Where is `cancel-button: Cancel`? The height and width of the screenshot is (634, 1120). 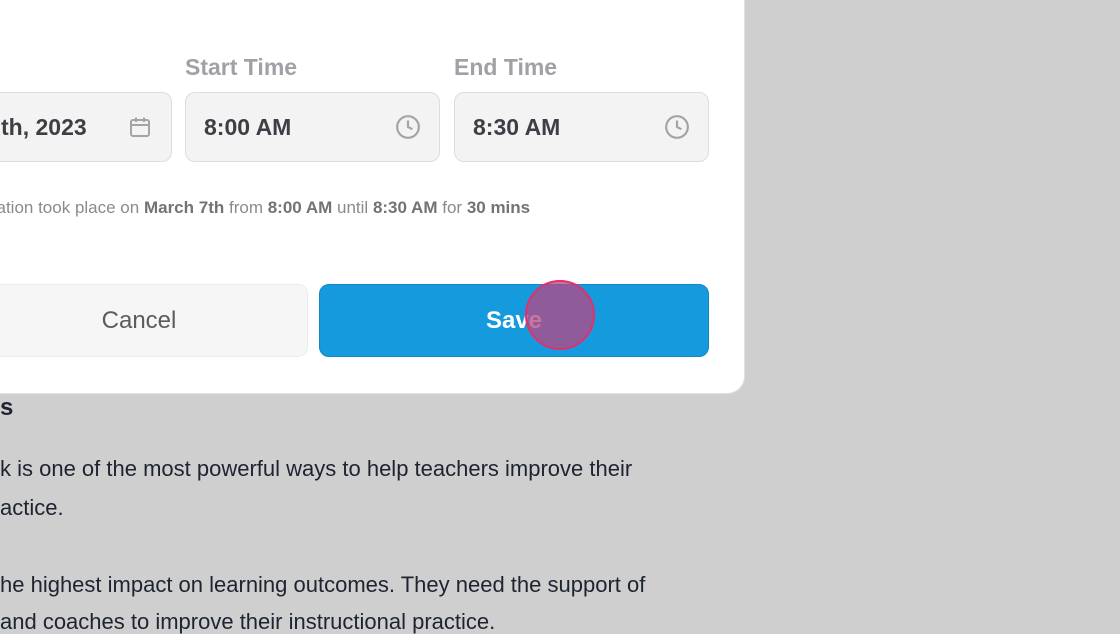
cancel-button: Cancel is located at coordinates (154, 320).